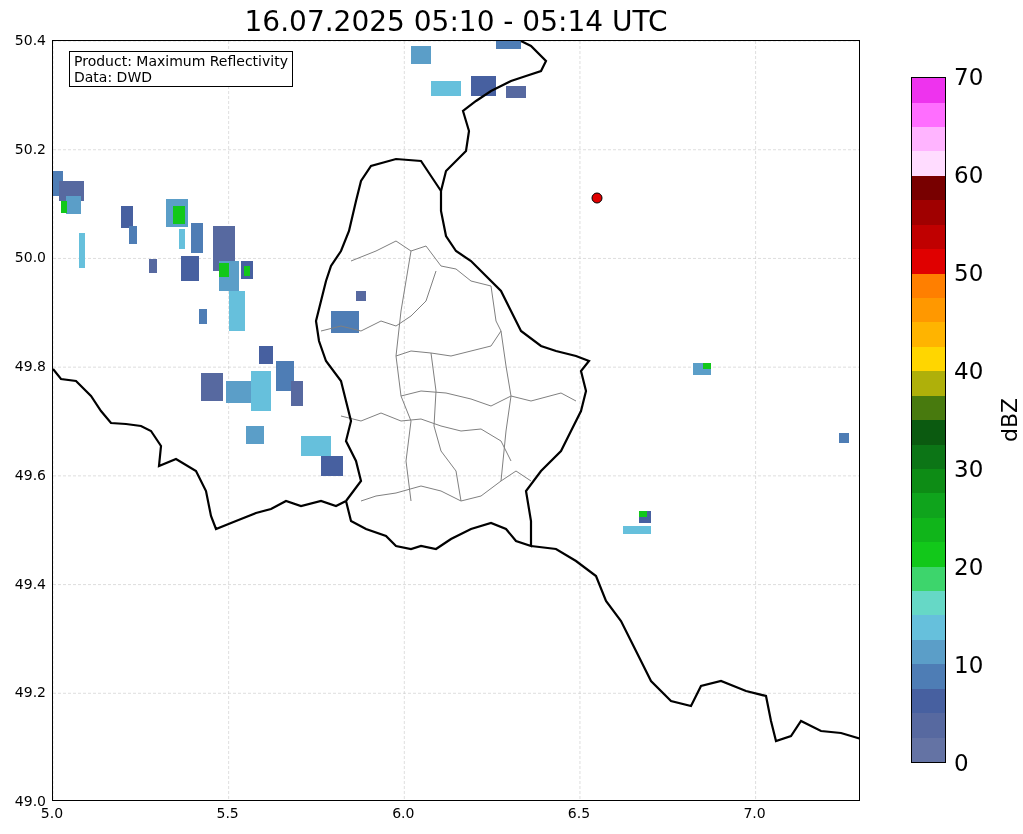 The image size is (1023, 834). What do you see at coordinates (30, 40) in the screenshot?
I see `y-tick-label: 50.4` at bounding box center [30, 40].